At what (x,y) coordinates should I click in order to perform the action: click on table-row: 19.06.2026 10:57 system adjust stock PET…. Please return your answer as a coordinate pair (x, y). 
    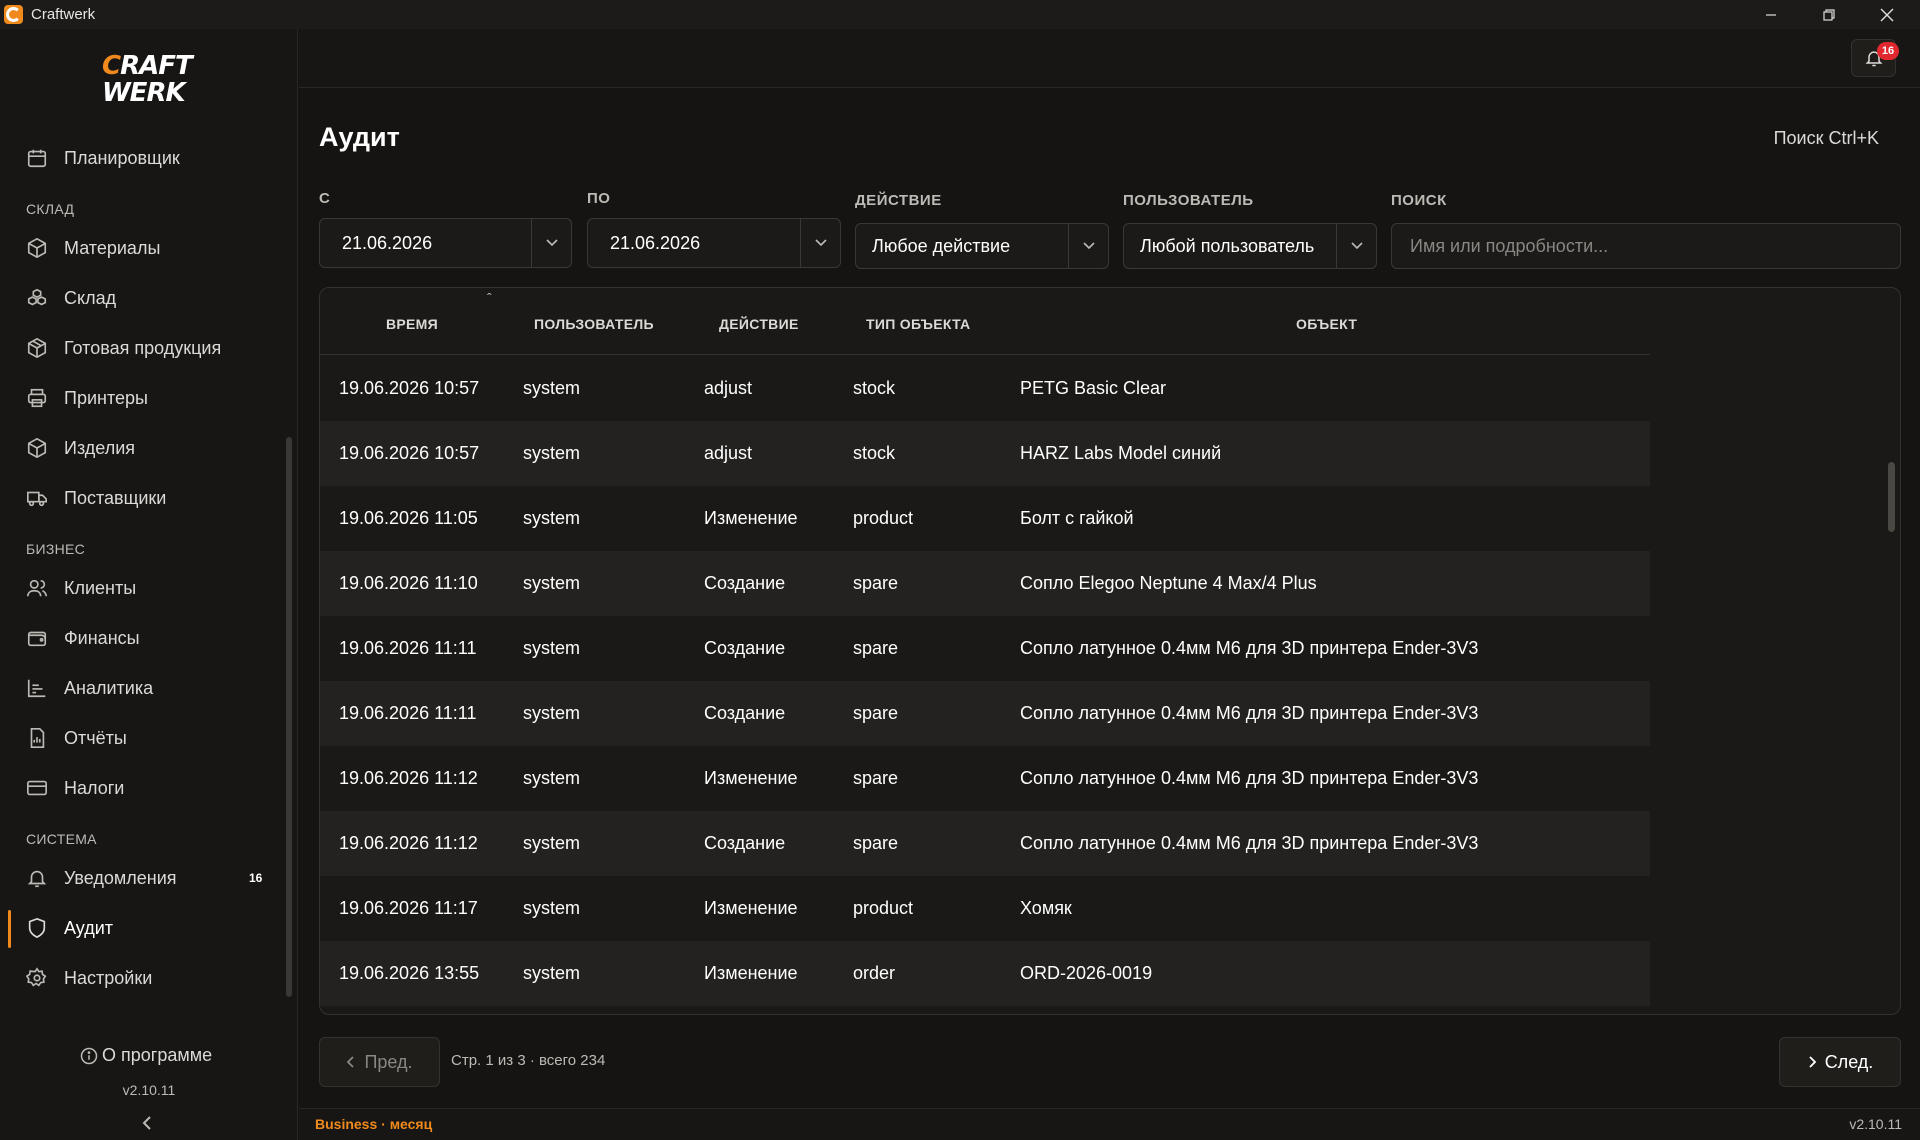
    Looking at the image, I should click on (985, 388).